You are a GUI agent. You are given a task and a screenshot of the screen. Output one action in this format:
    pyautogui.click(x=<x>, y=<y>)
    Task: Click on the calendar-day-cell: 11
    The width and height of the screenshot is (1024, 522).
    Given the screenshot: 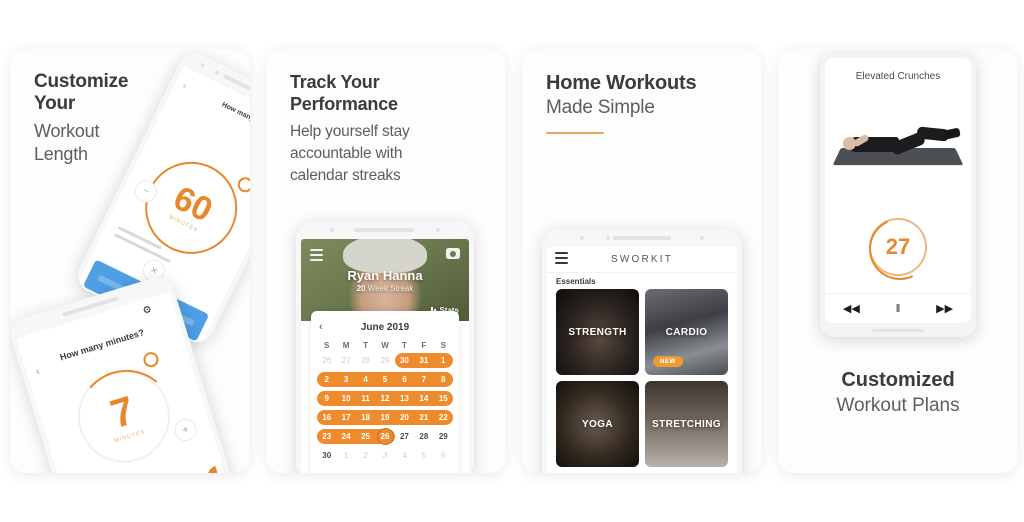 What is the action you would take?
    pyautogui.click(x=365, y=398)
    